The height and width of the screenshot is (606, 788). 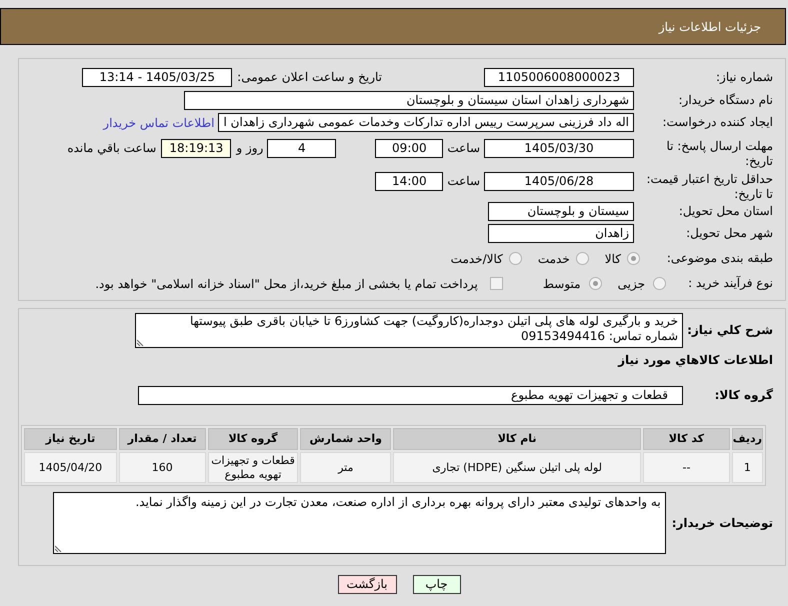 What do you see at coordinates (729, 233) in the screenshot?
I see `field-label: شهر محل تحویل:` at bounding box center [729, 233].